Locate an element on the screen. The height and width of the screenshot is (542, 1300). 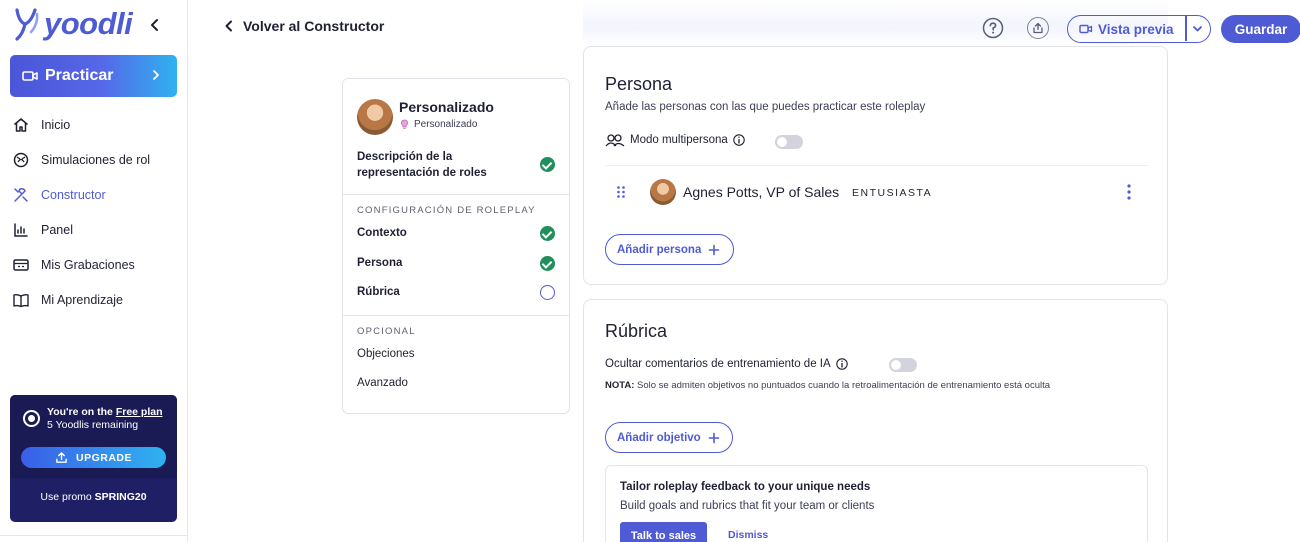
multipersona-row: Modo multipersona is located at coordinates (675, 140).